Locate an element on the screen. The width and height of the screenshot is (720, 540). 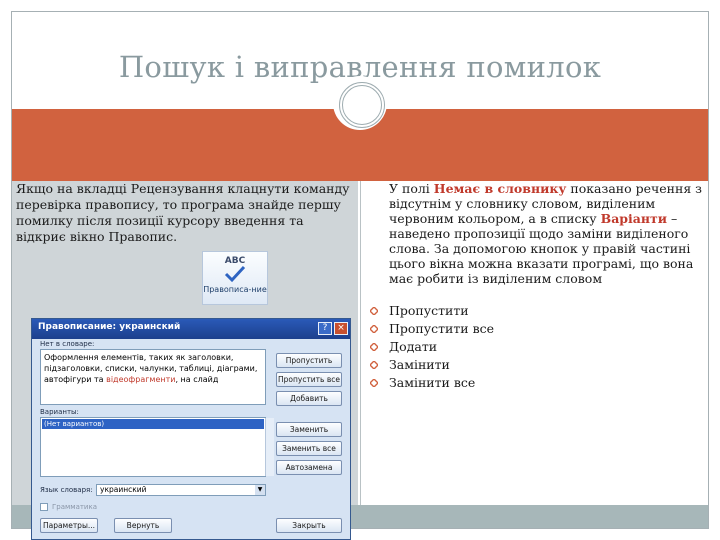
highlight-variants: Варіанти is located at coordinates (634, 218).